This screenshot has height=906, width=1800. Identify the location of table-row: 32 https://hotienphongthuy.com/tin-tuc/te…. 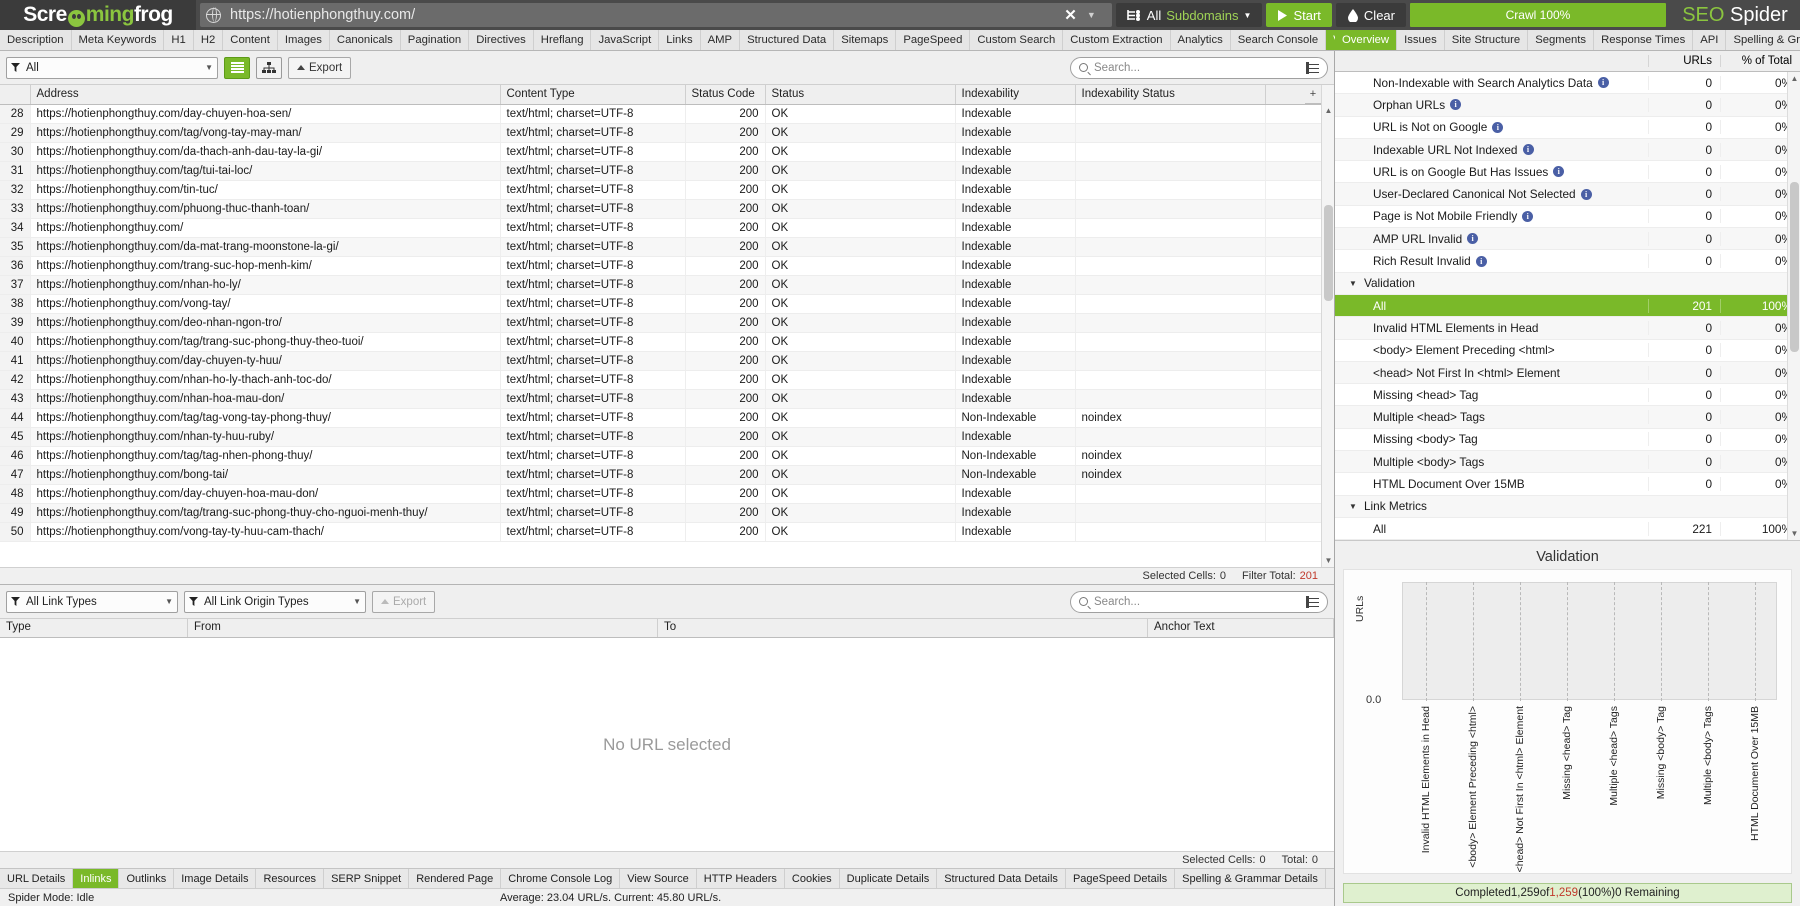
(667, 190).